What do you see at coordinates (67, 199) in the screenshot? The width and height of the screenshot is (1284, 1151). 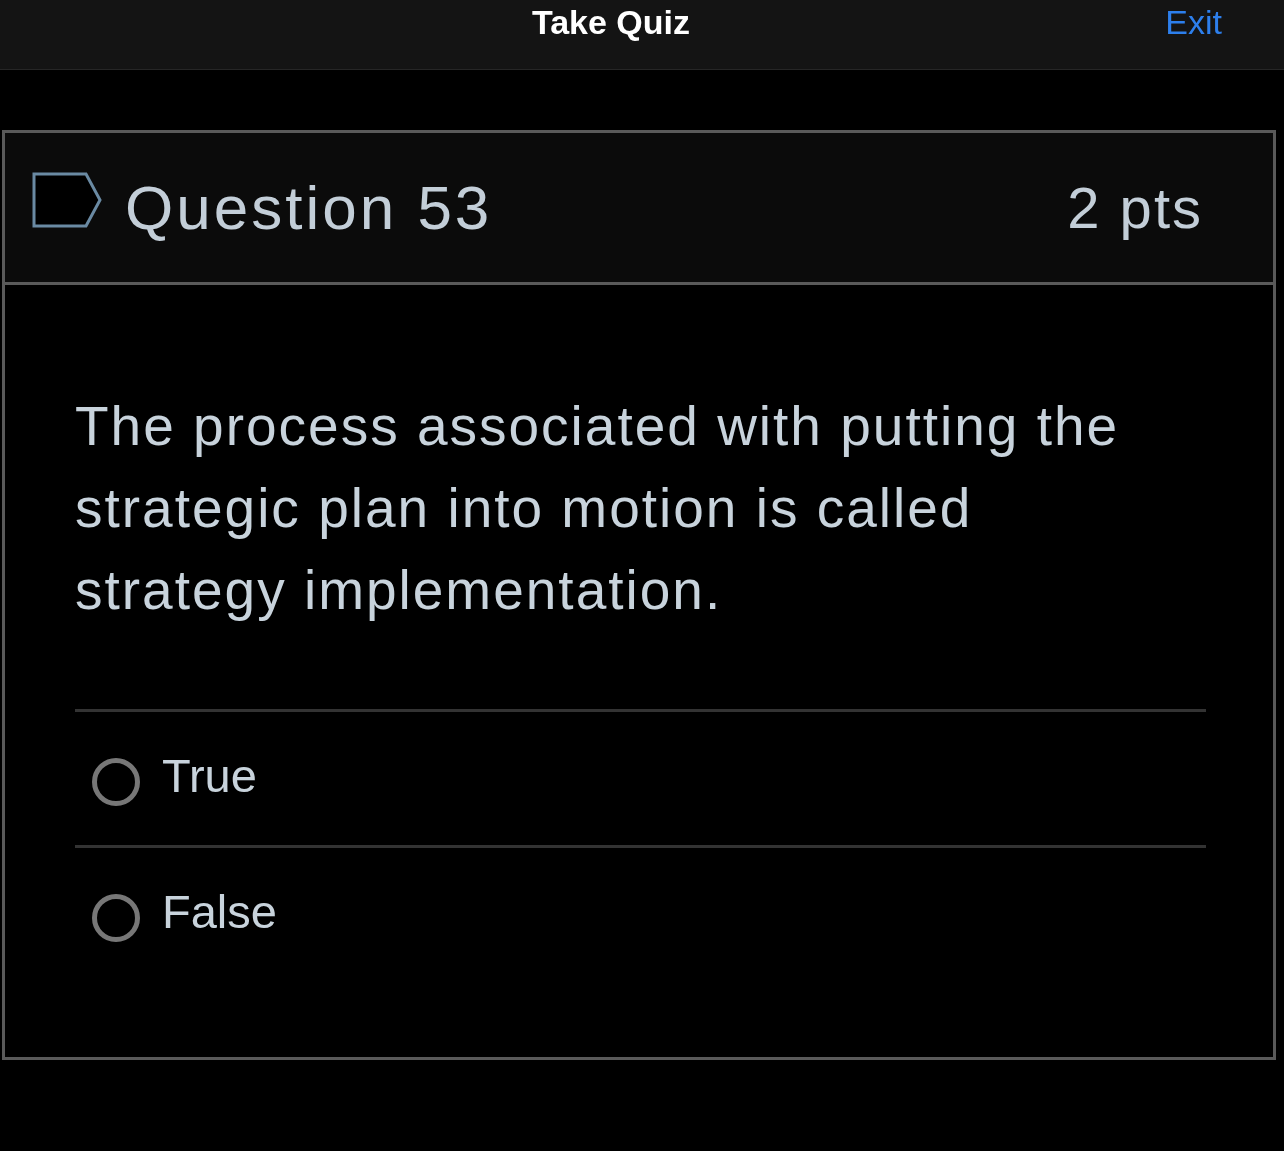 I see `flag-icon` at bounding box center [67, 199].